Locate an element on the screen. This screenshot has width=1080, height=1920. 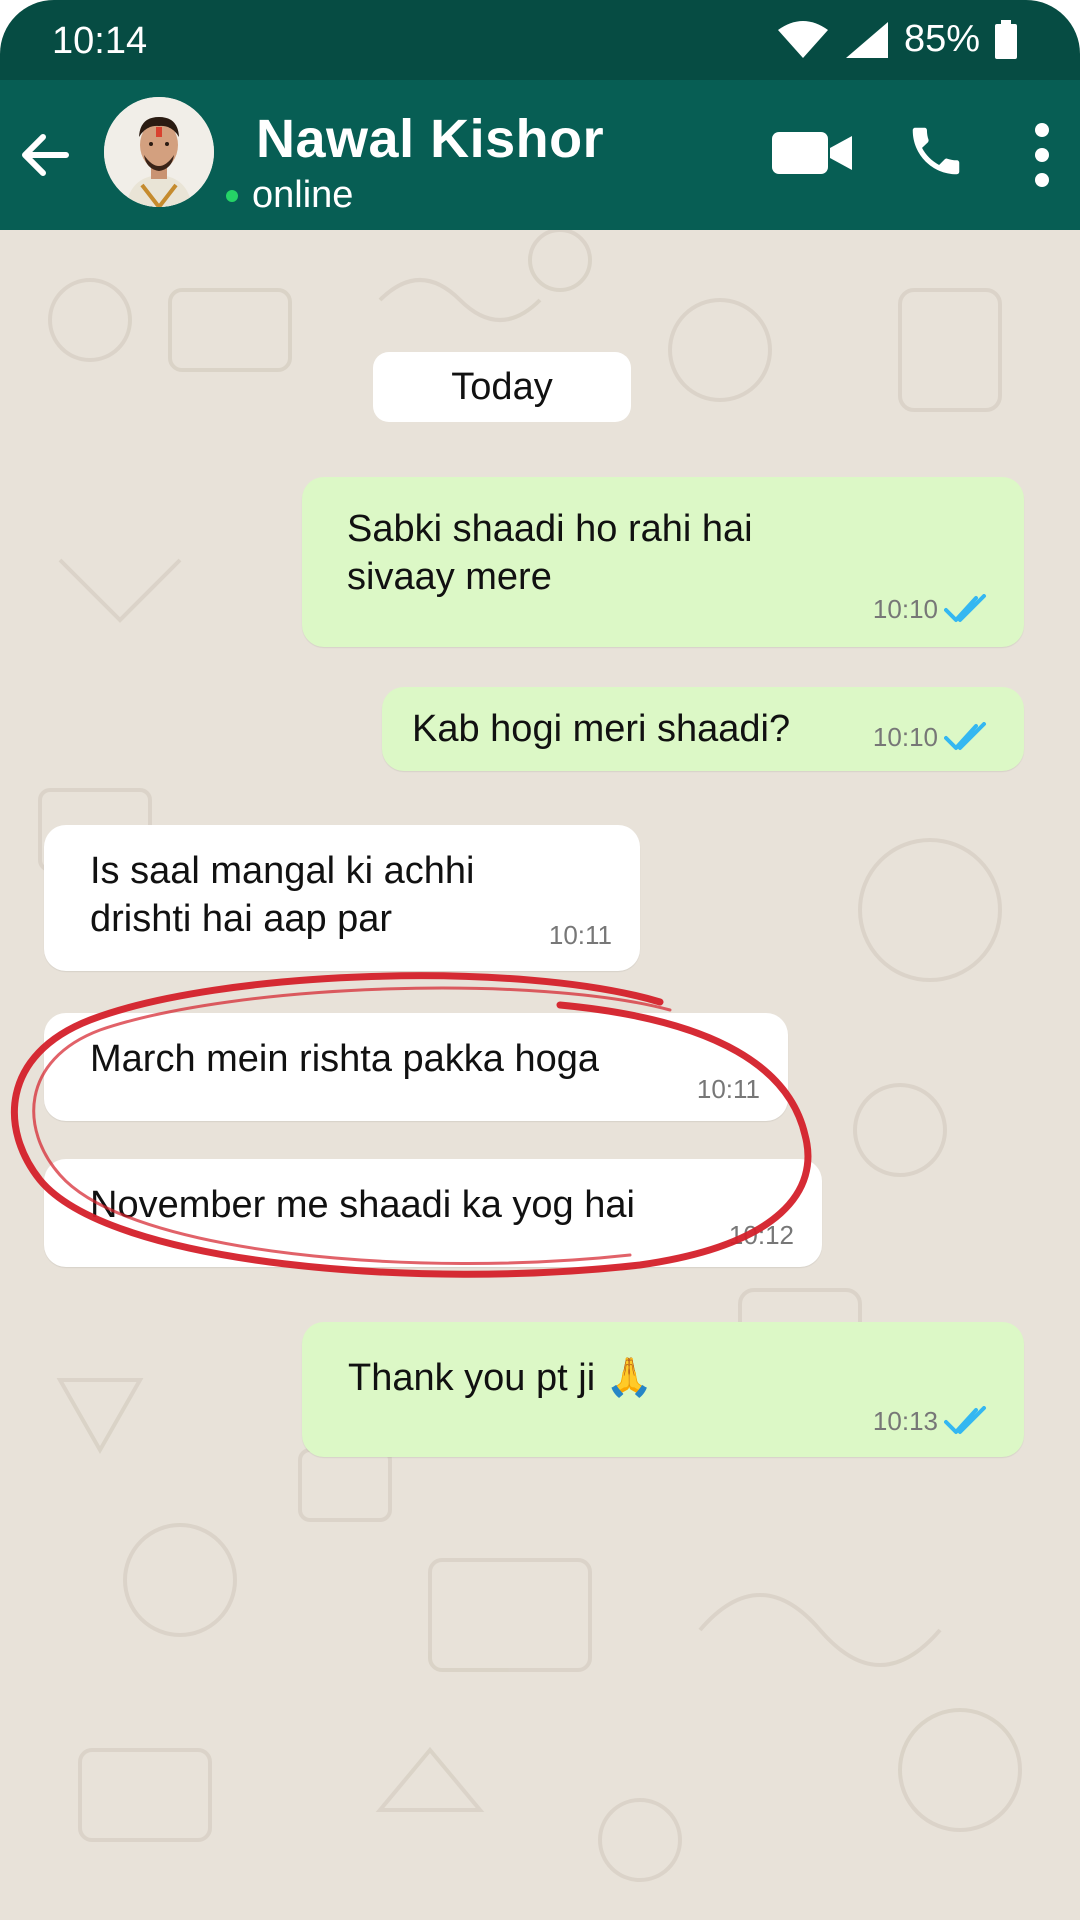
wifi-icon is located at coordinates (802, 39).